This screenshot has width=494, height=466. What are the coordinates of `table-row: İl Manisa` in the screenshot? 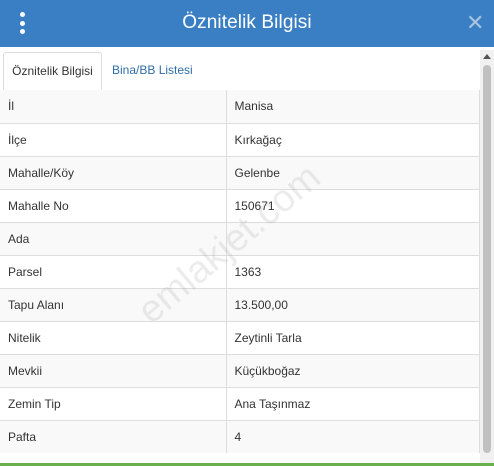 It's located at (240, 106).